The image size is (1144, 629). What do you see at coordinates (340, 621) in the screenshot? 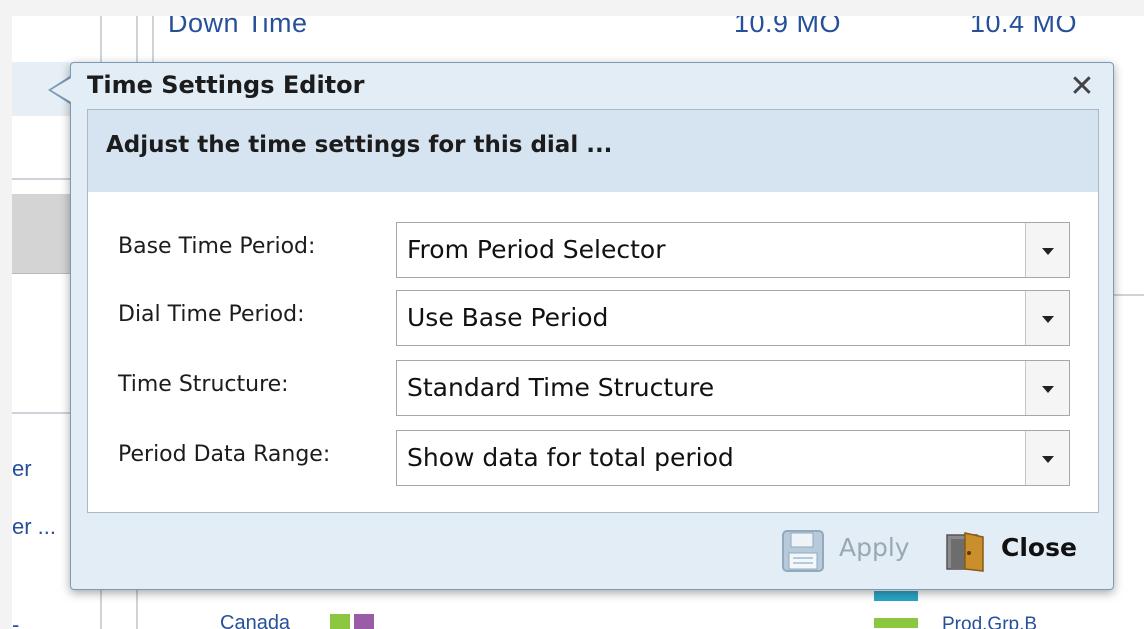
I see `chart-bar-green` at bounding box center [340, 621].